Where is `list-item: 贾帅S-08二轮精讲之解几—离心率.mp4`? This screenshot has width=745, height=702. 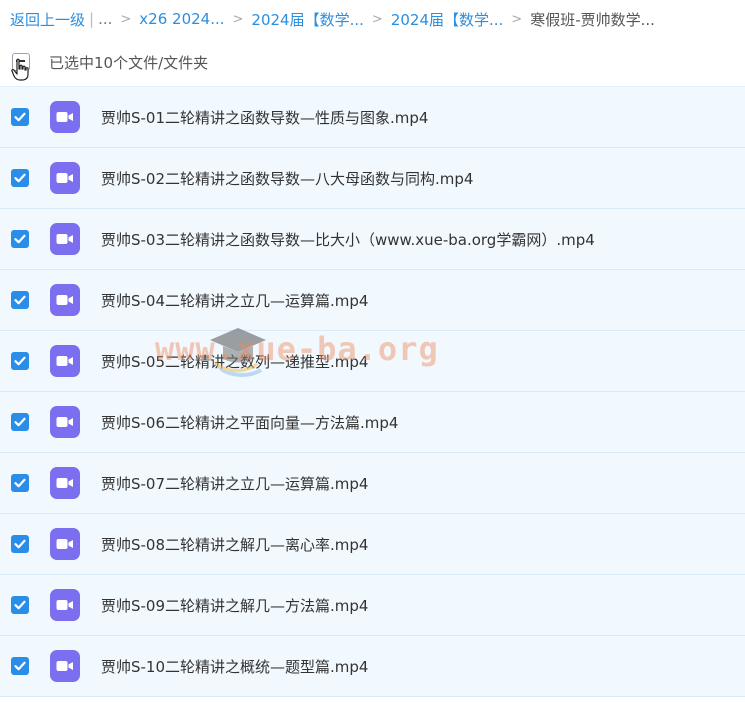 list-item: 贾帅S-08二轮精讲之解几—离心率.mp4 is located at coordinates (372, 544).